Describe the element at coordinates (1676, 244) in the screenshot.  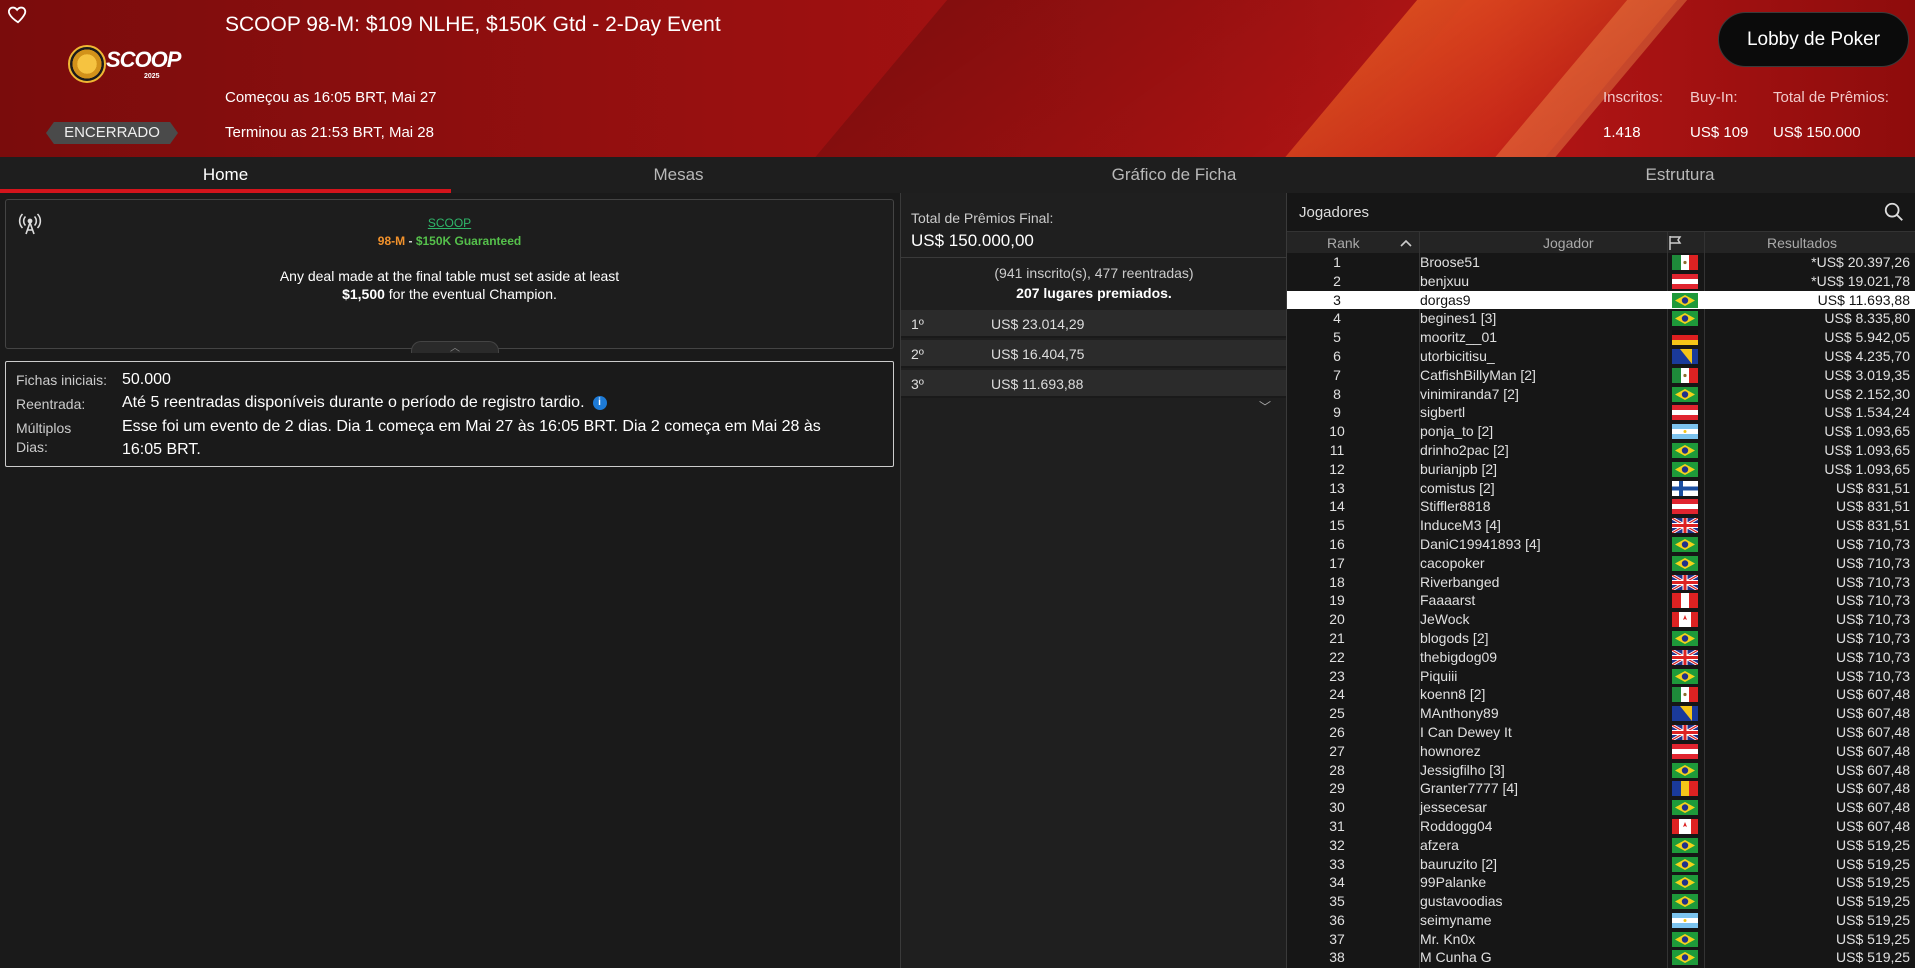
I see `flag-icon` at that location.